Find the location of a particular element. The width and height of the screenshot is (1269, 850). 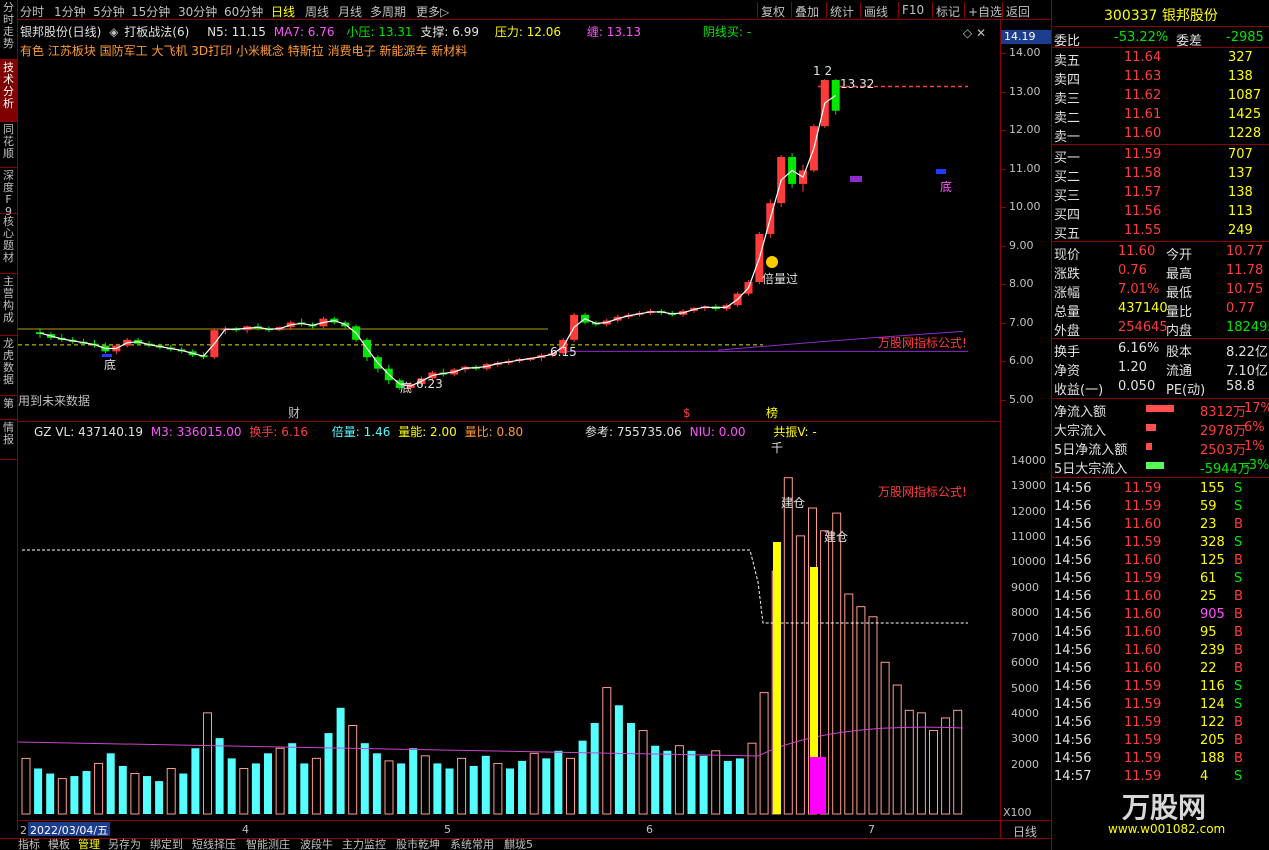

sidebar-tab-4: 核心题材 is located at coordinates (8, 244).